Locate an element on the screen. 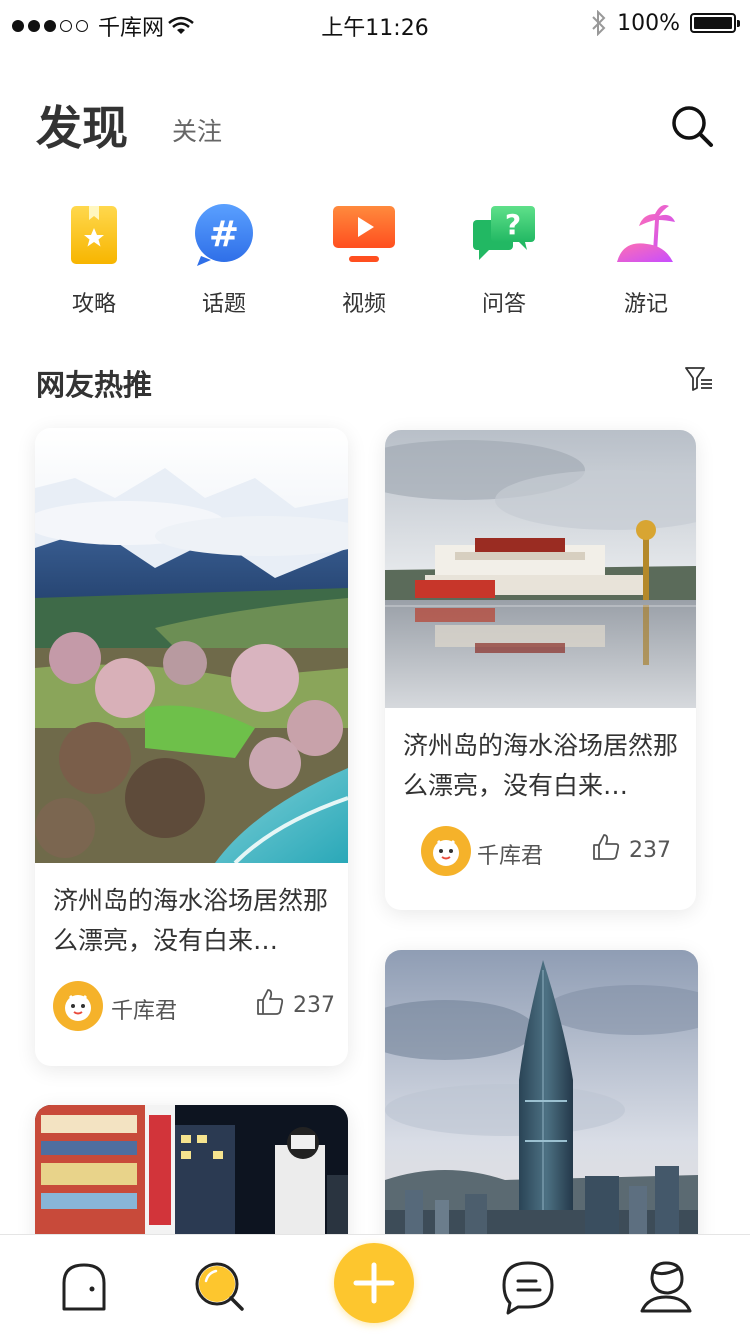 This screenshot has width=750, height=1334. section-title: 网友热推 is located at coordinates (94, 385).